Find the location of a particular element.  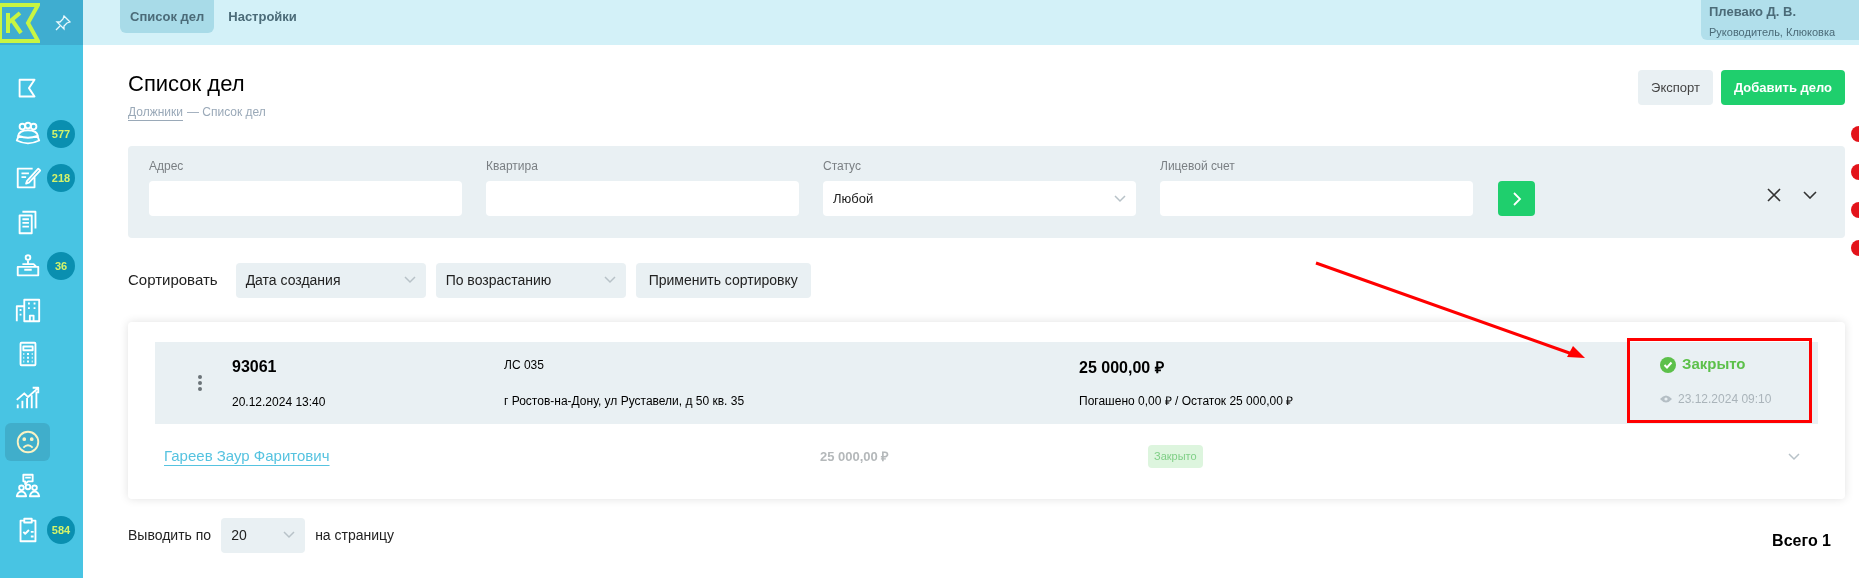

sort-select: Дата создания is located at coordinates (330, 280).